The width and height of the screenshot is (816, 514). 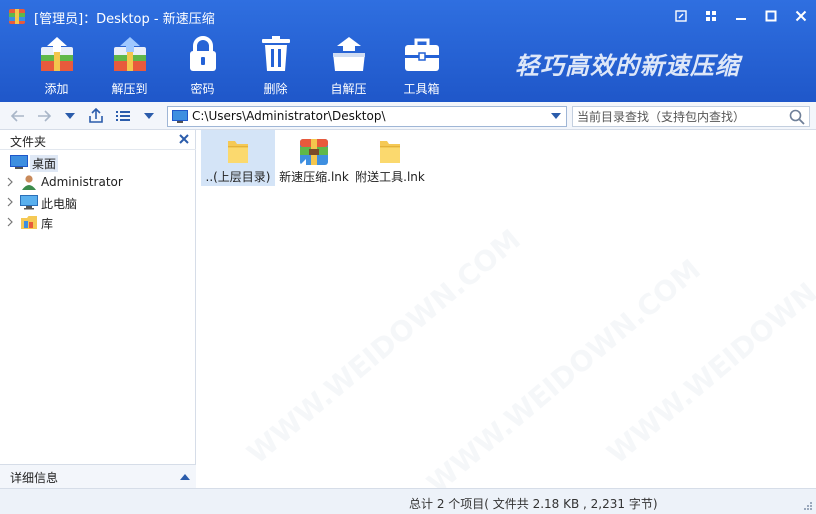 What do you see at coordinates (59, 204) in the screenshot?
I see `tree-item-label: 此电脑` at bounding box center [59, 204].